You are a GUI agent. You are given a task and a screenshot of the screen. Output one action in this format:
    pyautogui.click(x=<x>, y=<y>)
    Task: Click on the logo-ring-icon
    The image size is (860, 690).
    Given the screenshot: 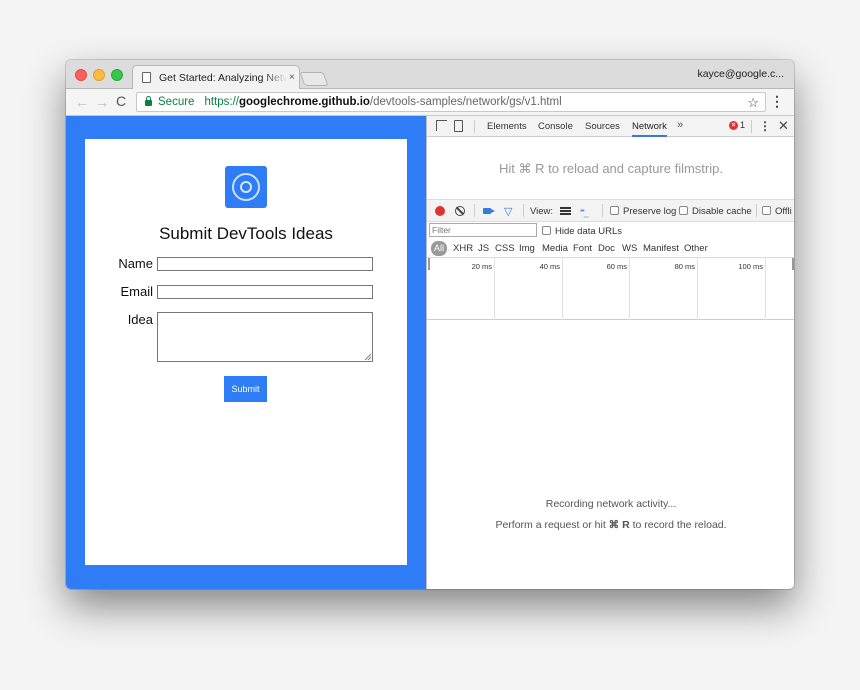 What is the action you would take?
    pyautogui.click(x=246, y=187)
    